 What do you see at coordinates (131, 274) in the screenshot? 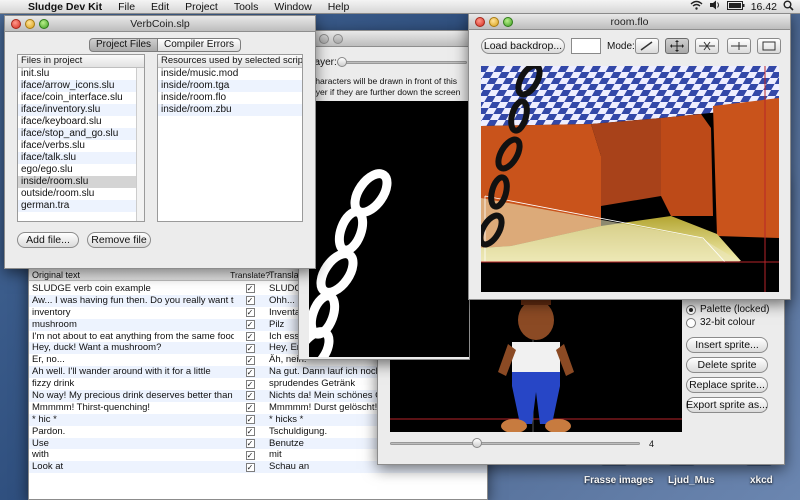
I see `header-original: Original text` at bounding box center [131, 274].